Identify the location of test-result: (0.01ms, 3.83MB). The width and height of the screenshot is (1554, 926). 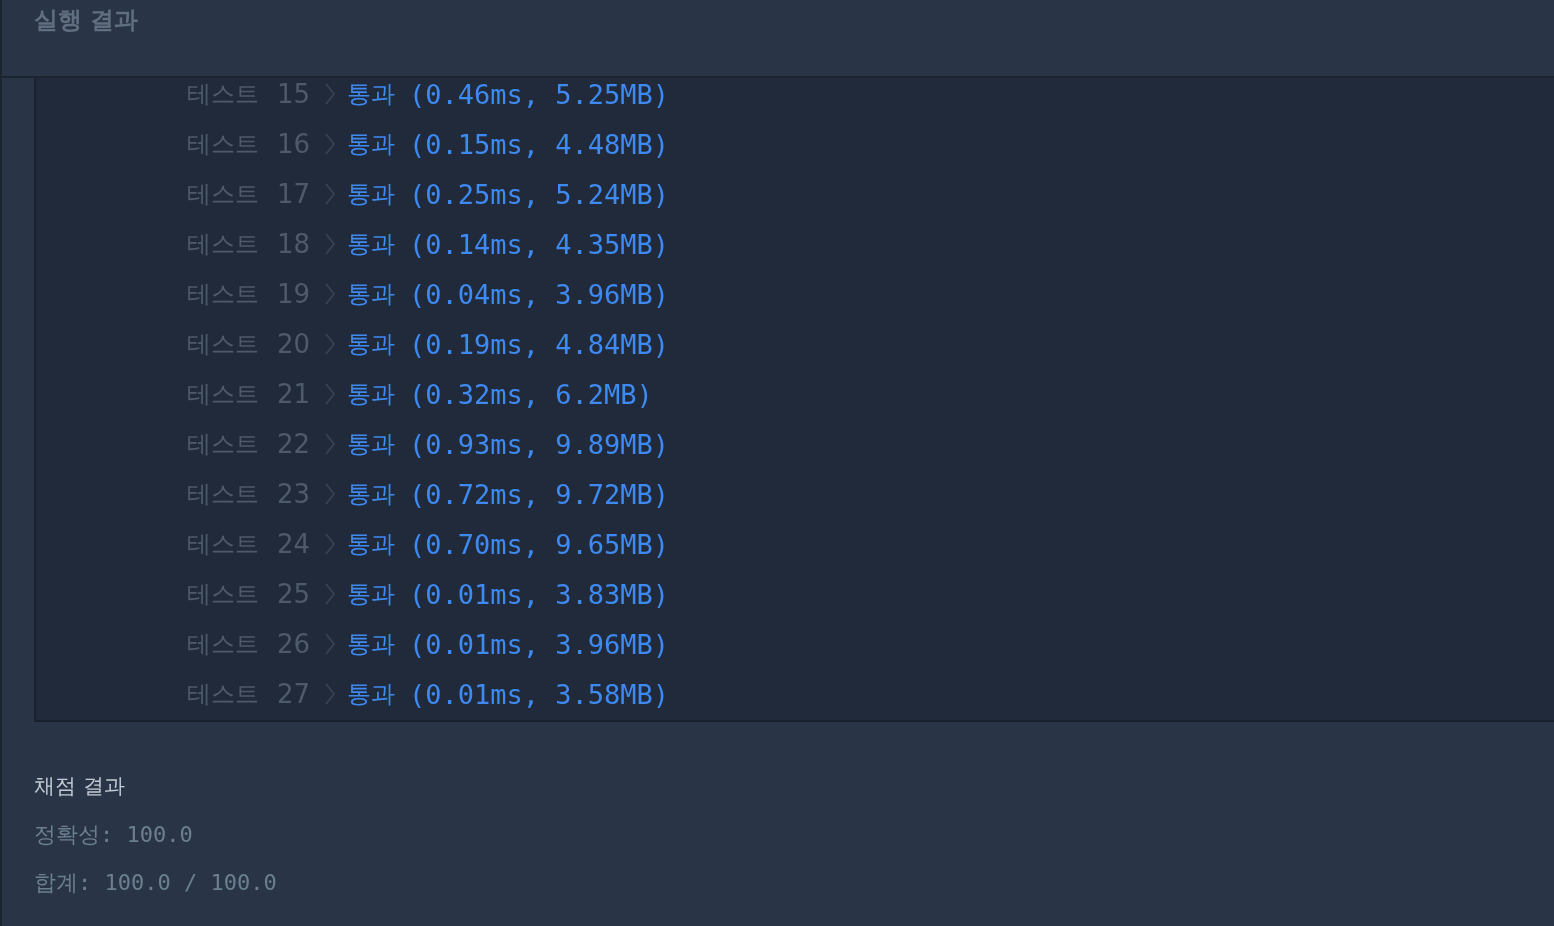
(539, 594).